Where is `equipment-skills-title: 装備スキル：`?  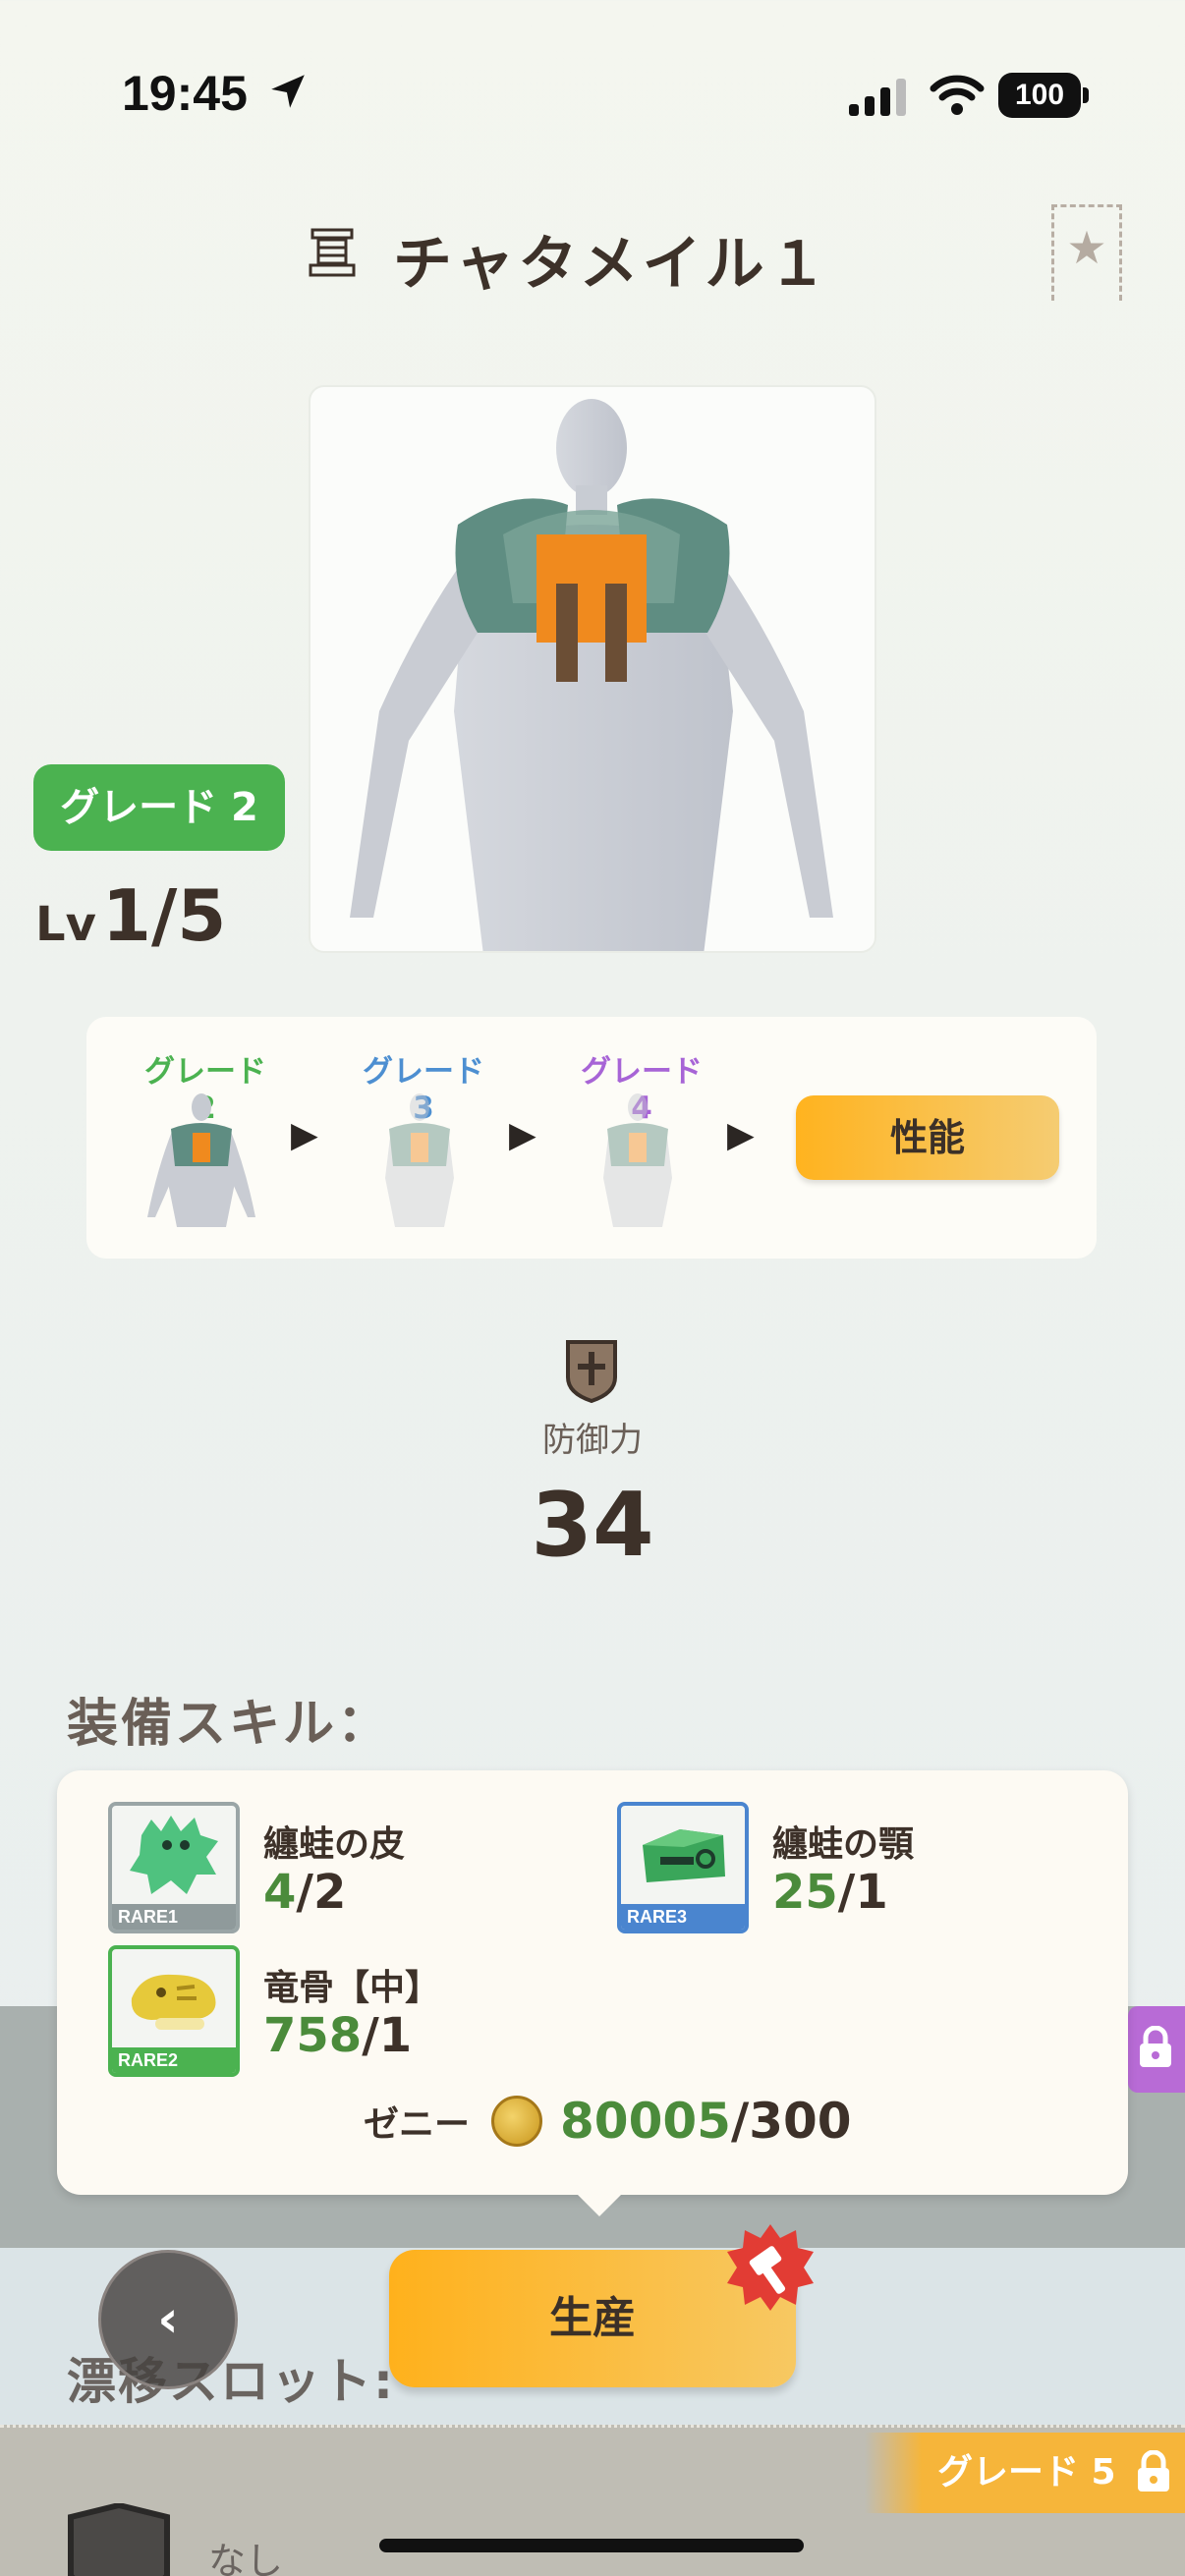 equipment-skills-title: 装備スキル： is located at coordinates (230, 1724).